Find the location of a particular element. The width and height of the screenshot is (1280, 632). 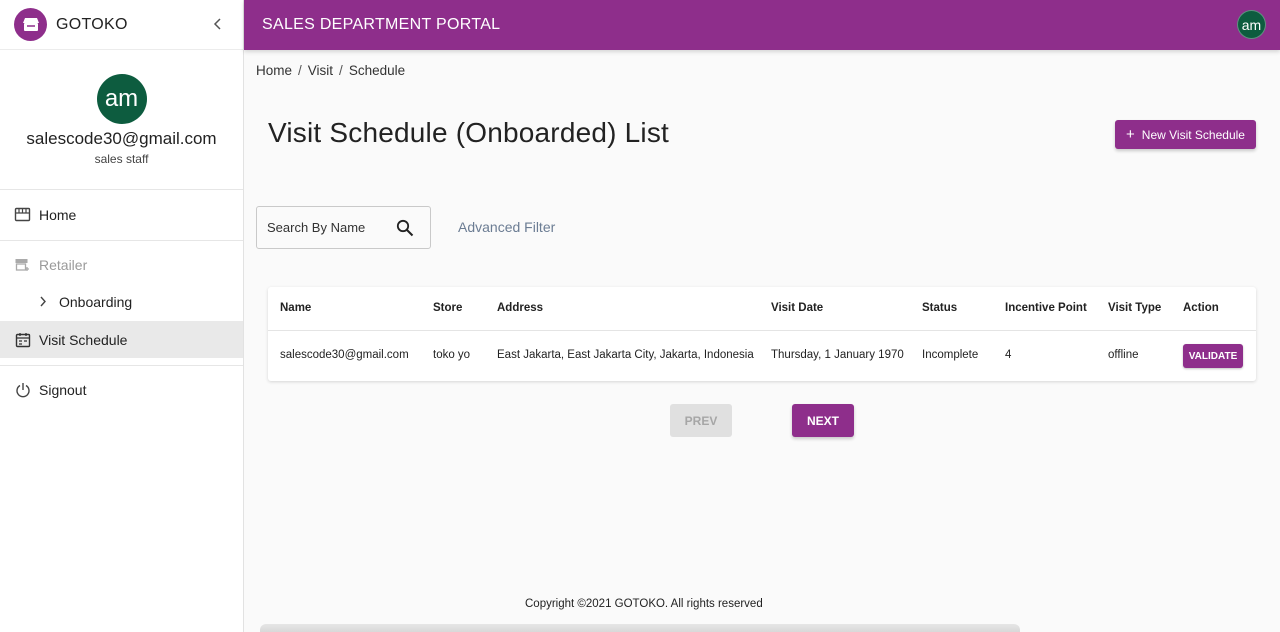

user-profile: am salescode30@gmail.com sales staff is located at coordinates (121, 120).